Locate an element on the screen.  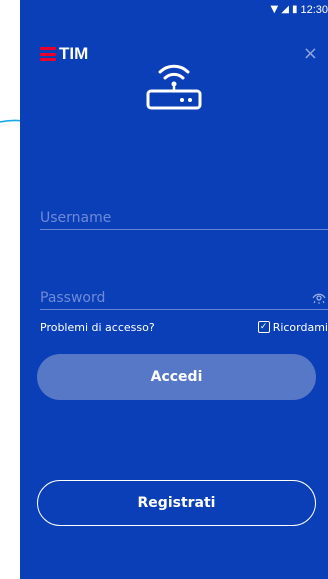
close-icon: × is located at coordinates (310, 54).